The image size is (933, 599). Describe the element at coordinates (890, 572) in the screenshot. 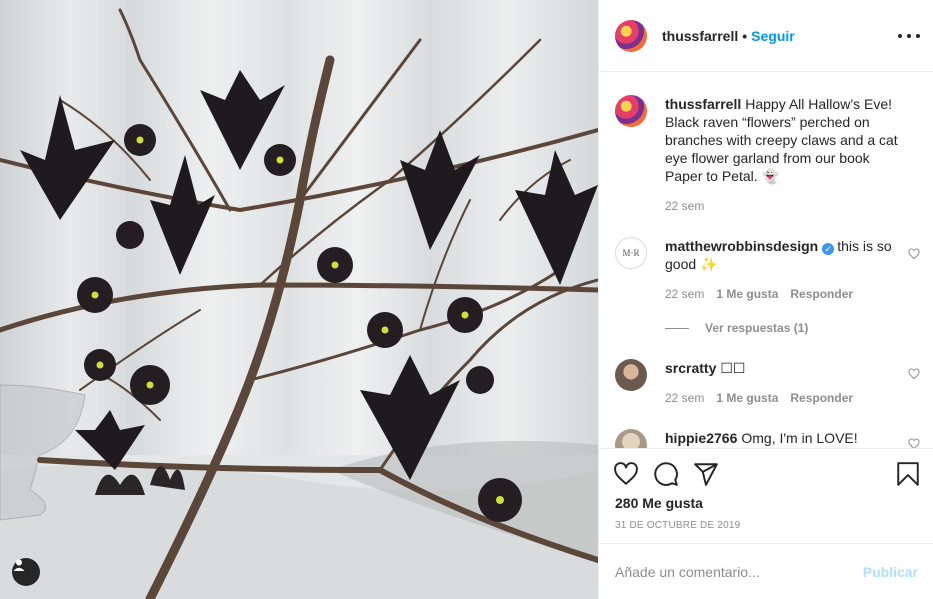

I see `publish-button: Publicar` at that location.